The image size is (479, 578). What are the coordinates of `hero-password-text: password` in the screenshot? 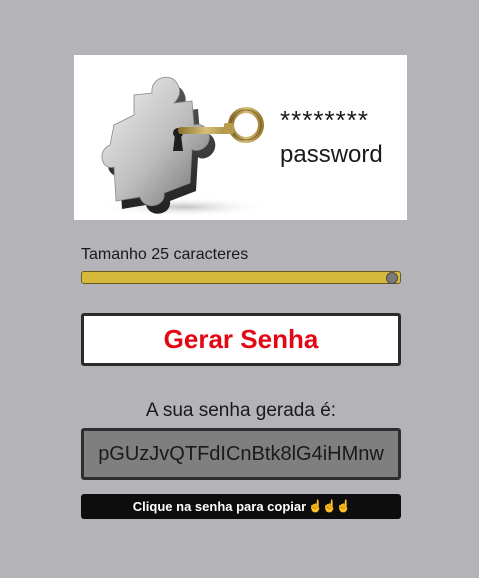 It's located at (331, 154).